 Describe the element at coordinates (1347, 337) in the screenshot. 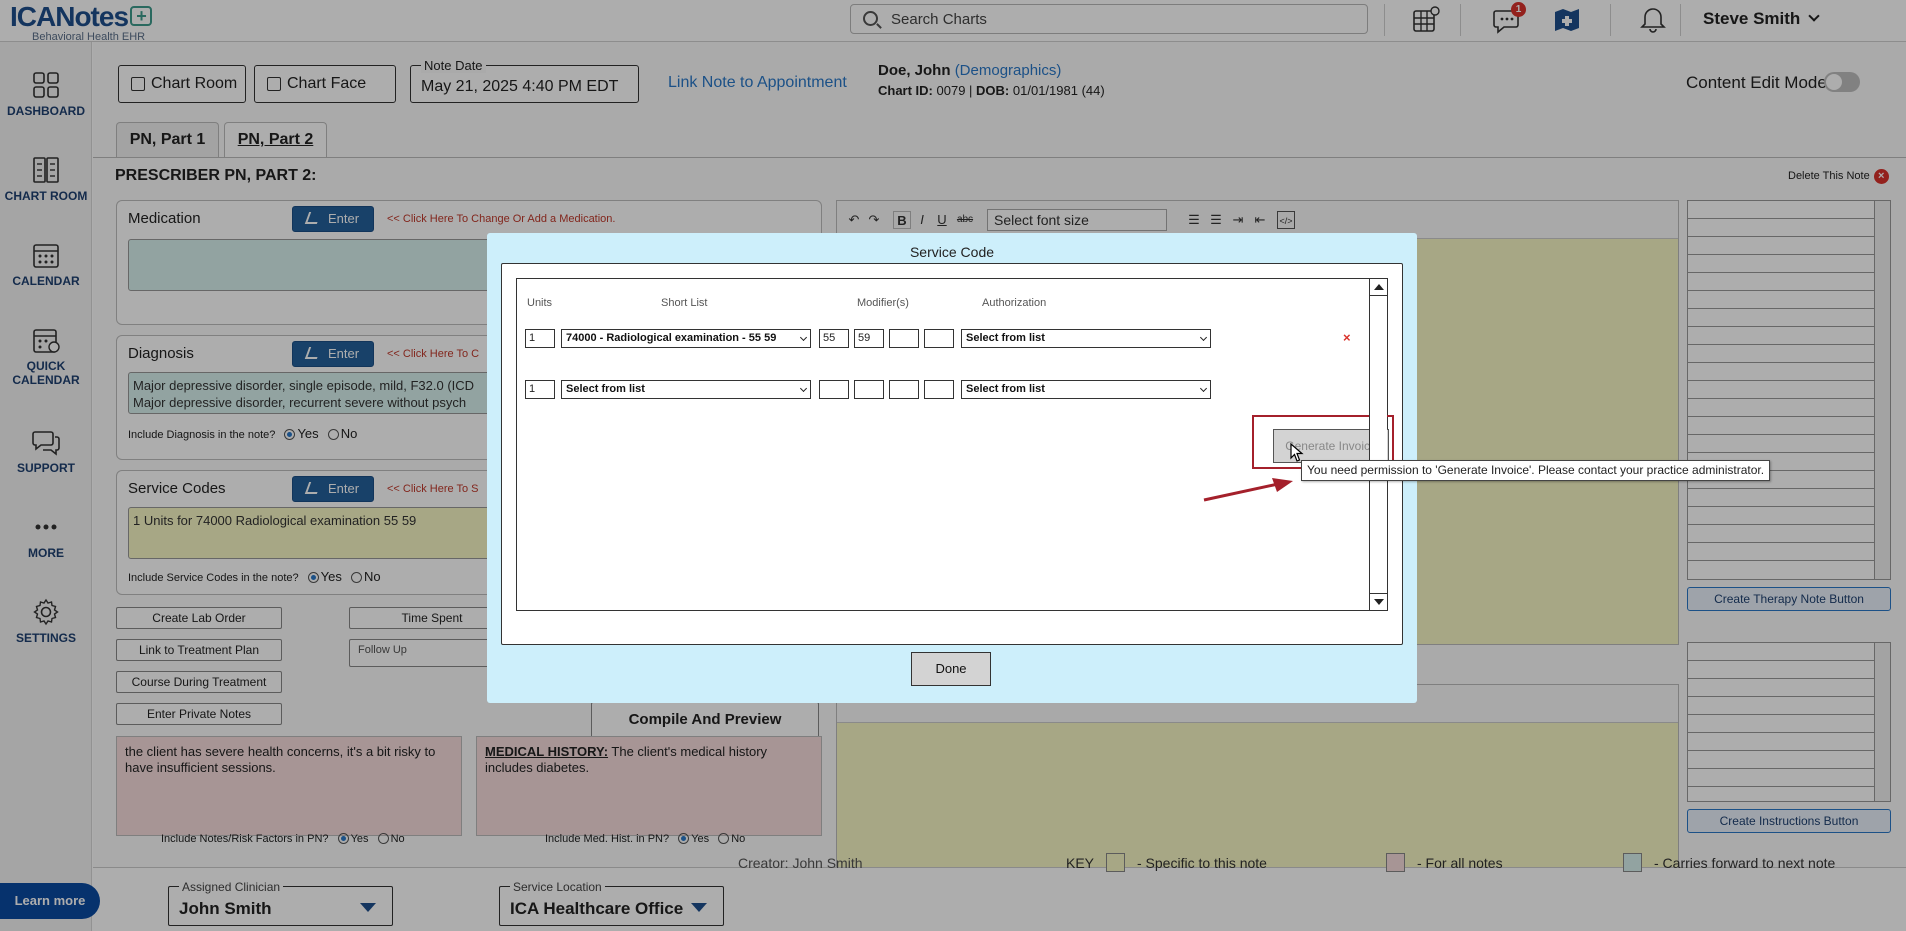

I see `remove-row-icon: ×` at that location.